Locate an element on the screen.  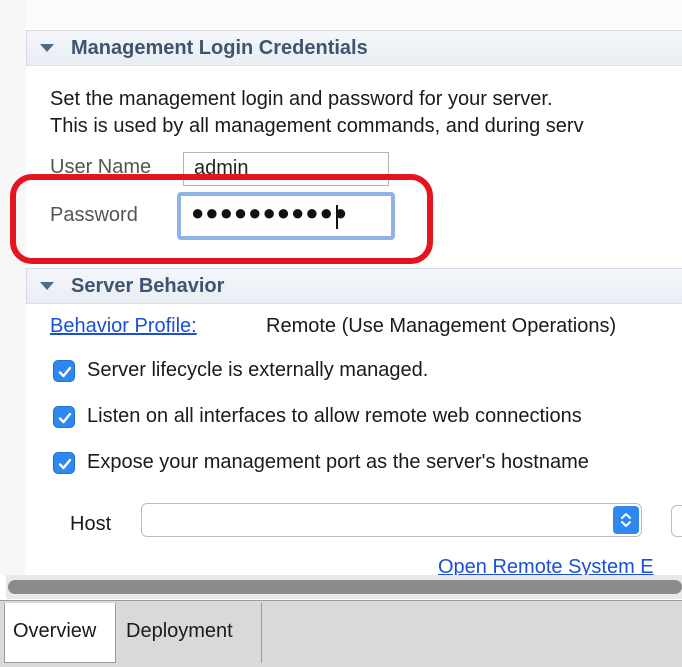
host-side-field is located at coordinates (676, 521).